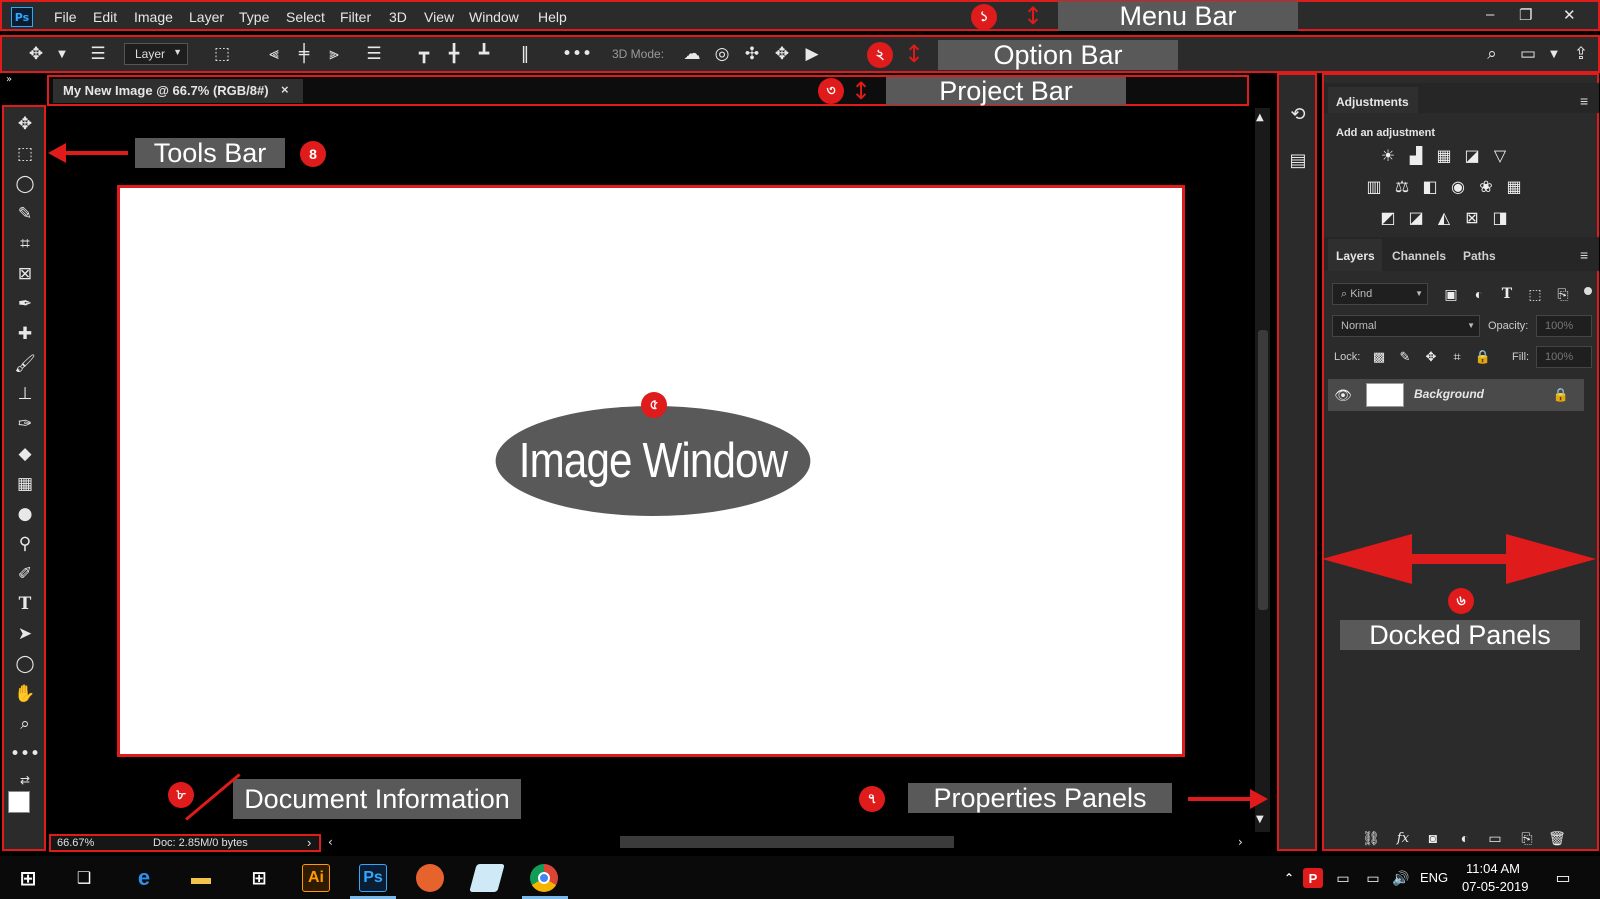  What do you see at coordinates (222, 54) in the screenshot?
I see `transform-controls-icon: ⬚` at bounding box center [222, 54].